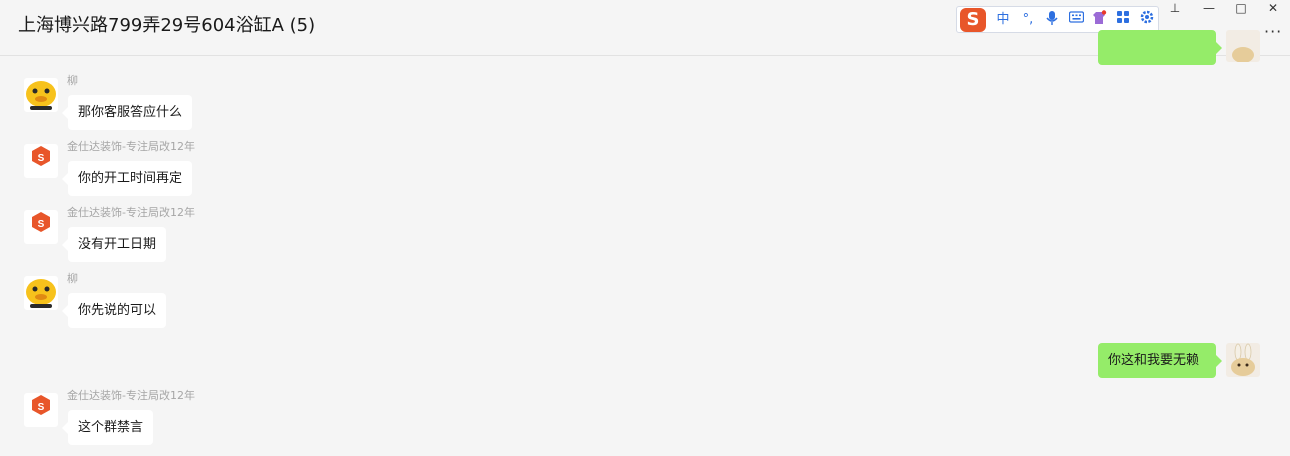 The height and width of the screenshot is (456, 1290). I want to click on message-bubble-partial, so click(1160, 47).